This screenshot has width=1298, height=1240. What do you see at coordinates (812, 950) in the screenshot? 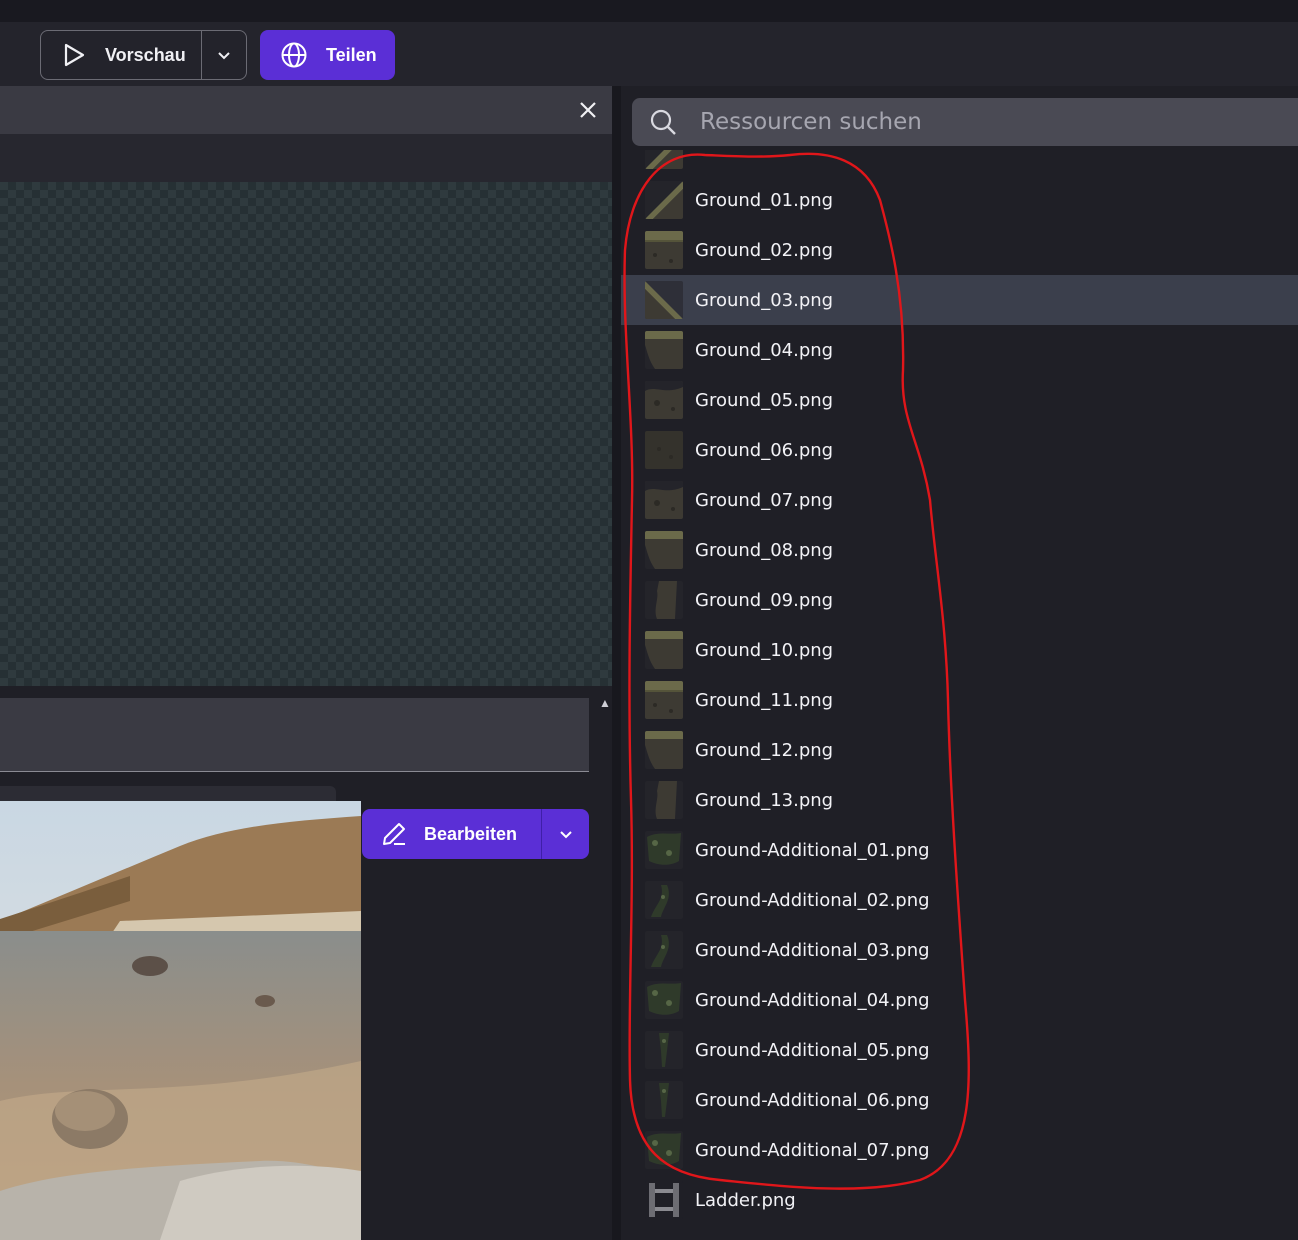
I see `resource-item-label: Ground-Additional_03.png` at bounding box center [812, 950].